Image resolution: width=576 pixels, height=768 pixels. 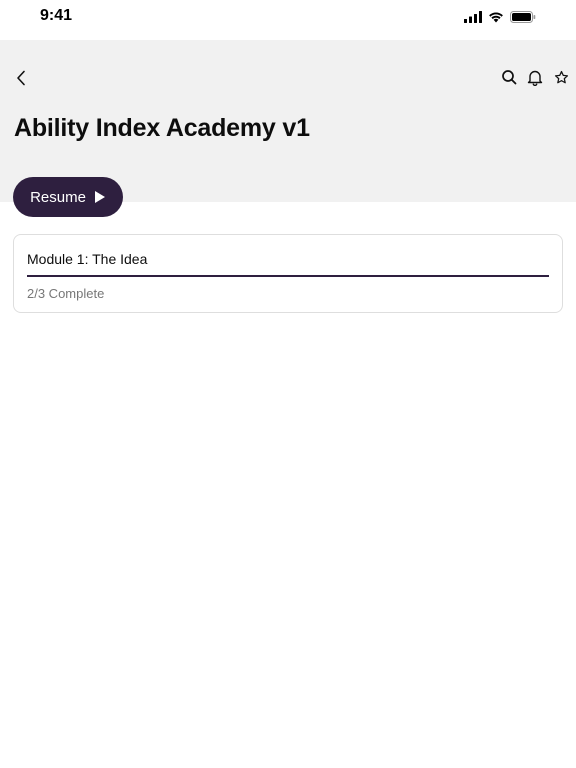 I want to click on search-icon, so click(x=509, y=77).